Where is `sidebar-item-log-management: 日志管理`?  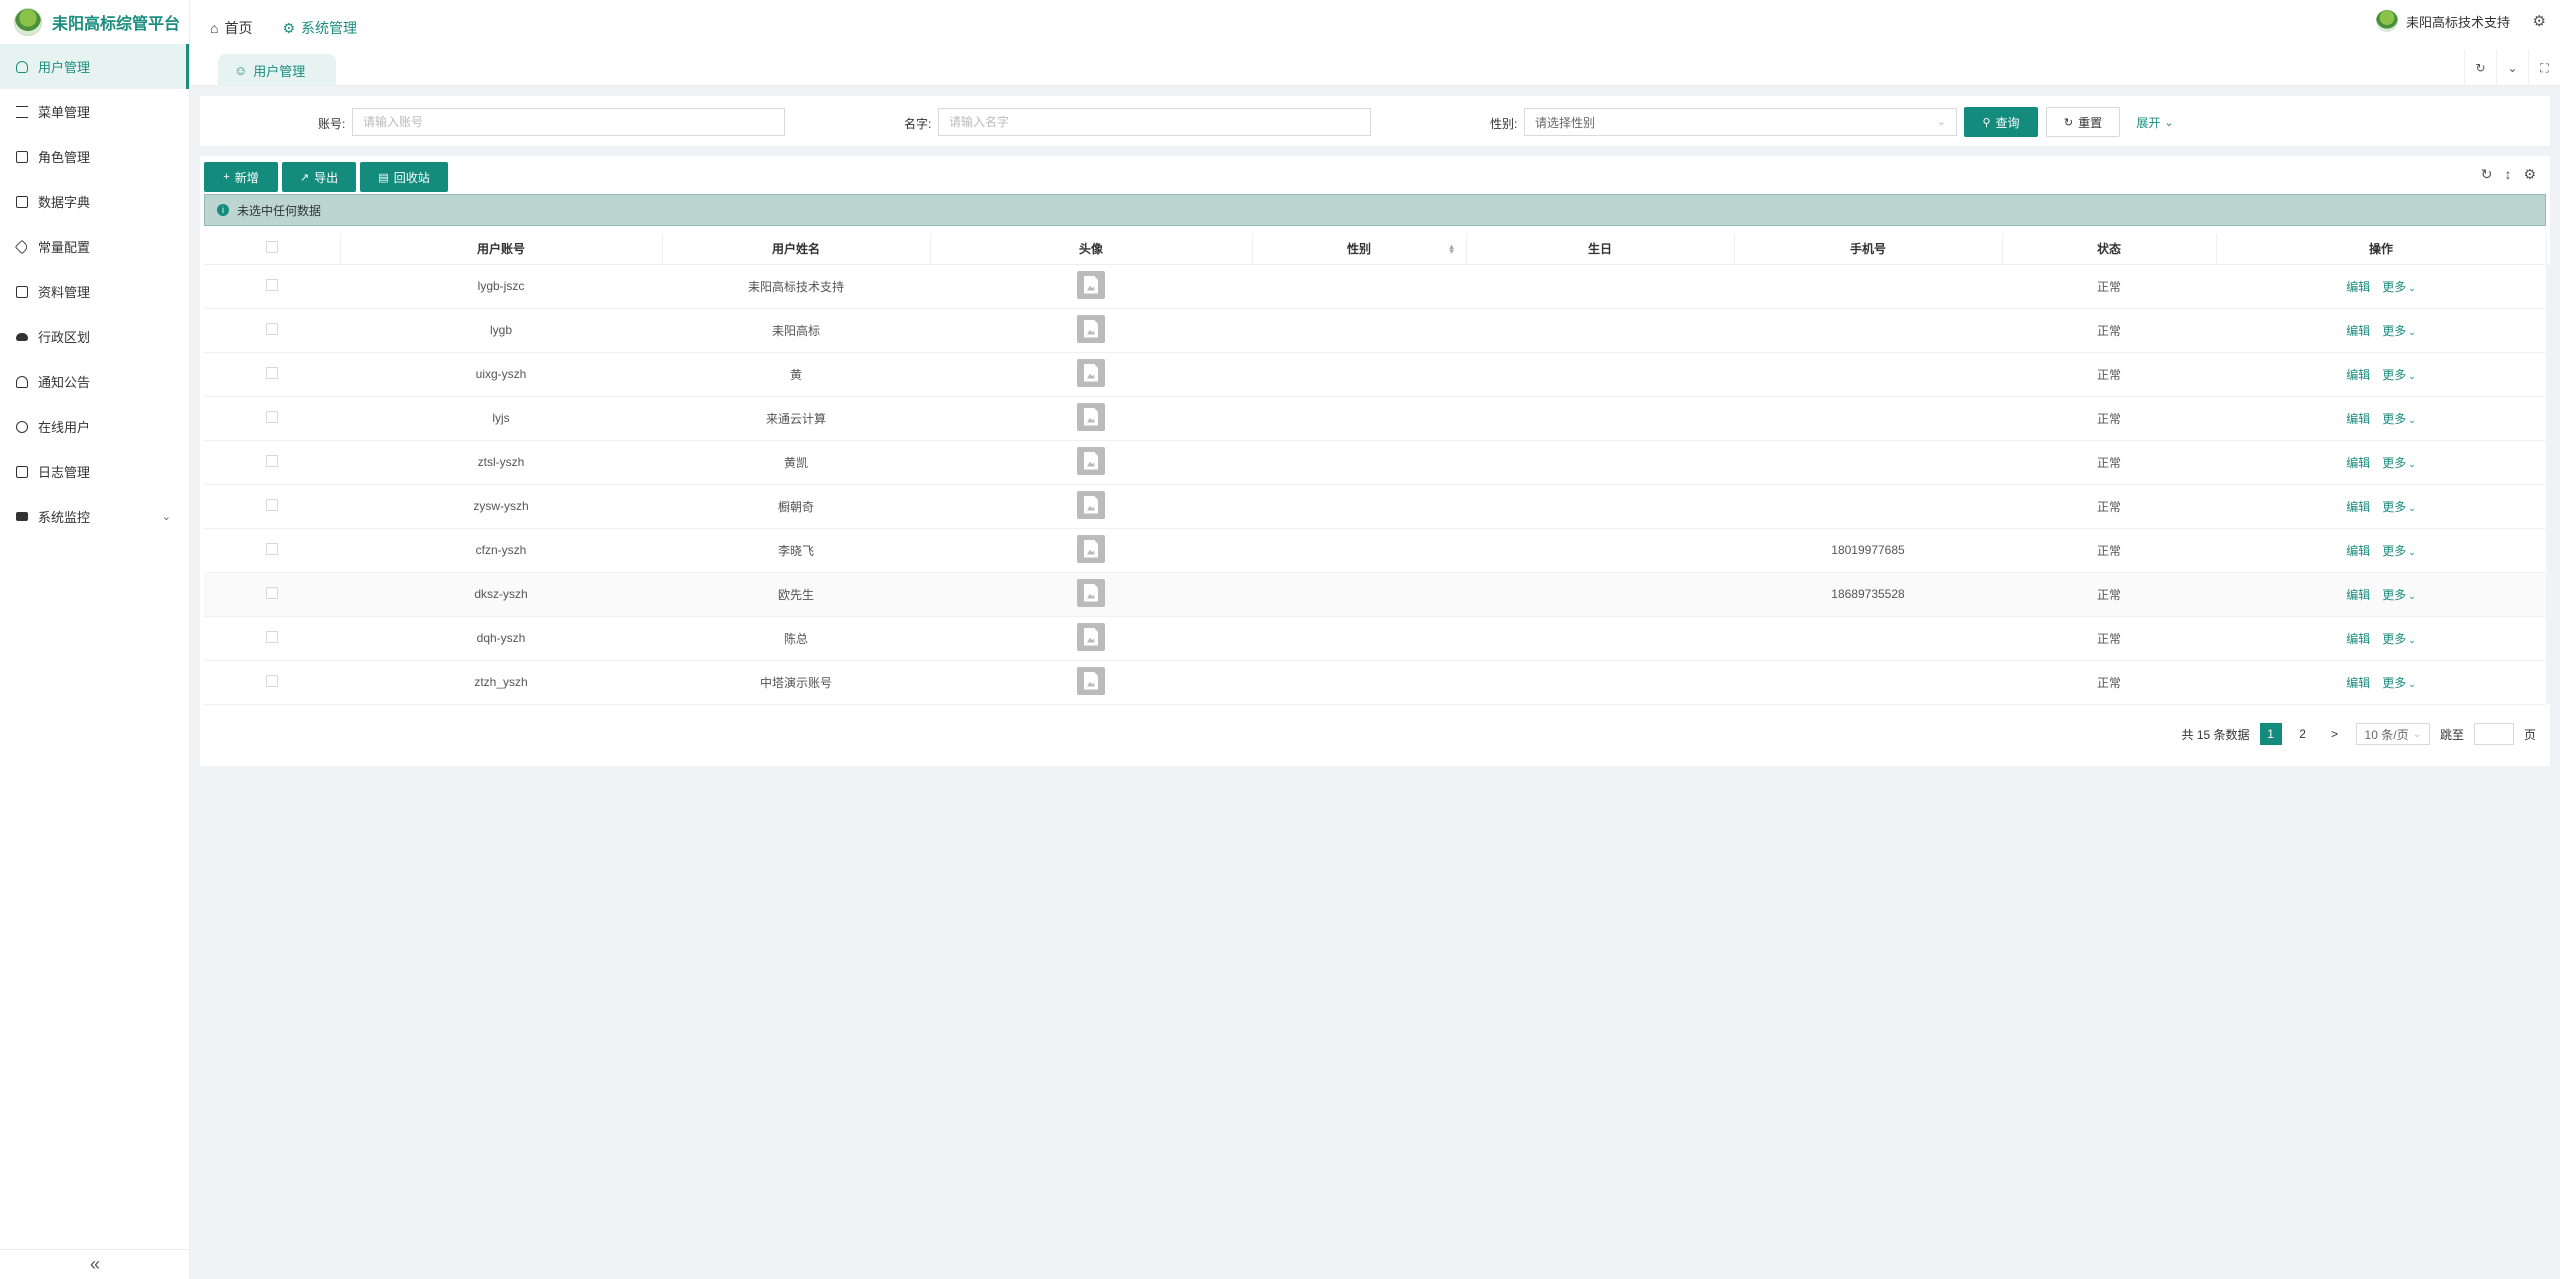 sidebar-item-log-management: 日志管理 is located at coordinates (94, 471).